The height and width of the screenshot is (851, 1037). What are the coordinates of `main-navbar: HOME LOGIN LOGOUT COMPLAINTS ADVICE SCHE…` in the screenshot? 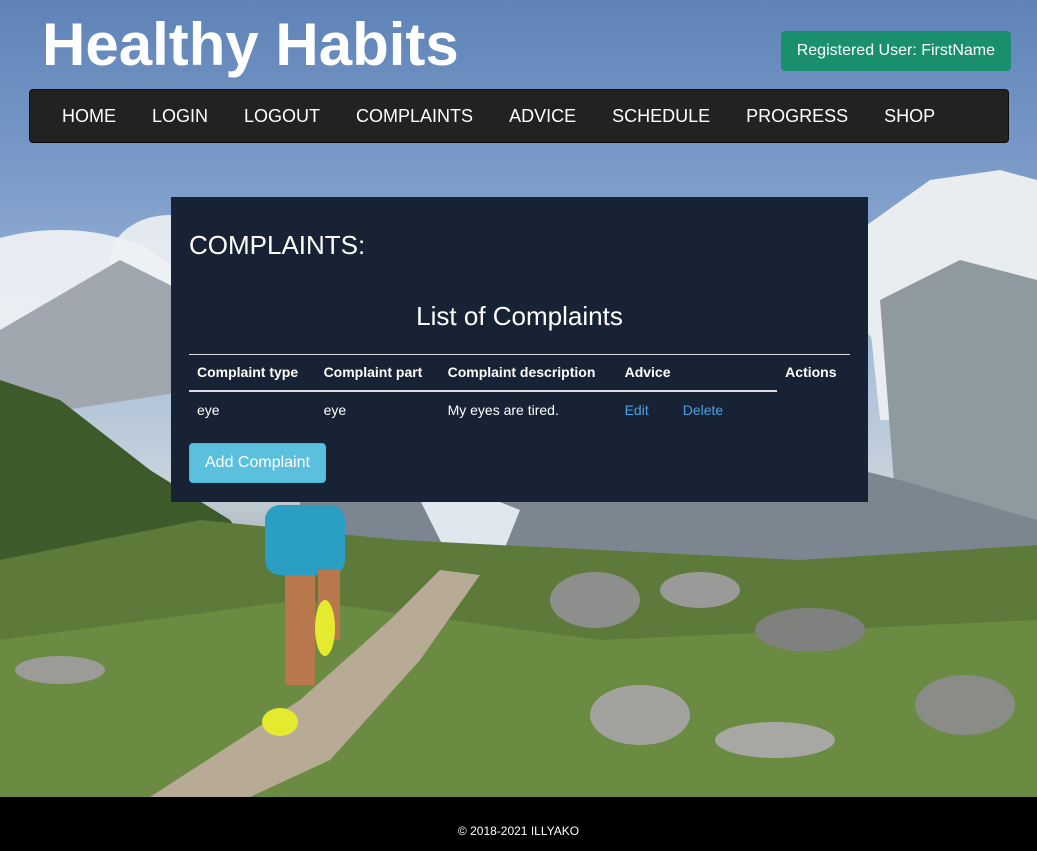 It's located at (519, 116).